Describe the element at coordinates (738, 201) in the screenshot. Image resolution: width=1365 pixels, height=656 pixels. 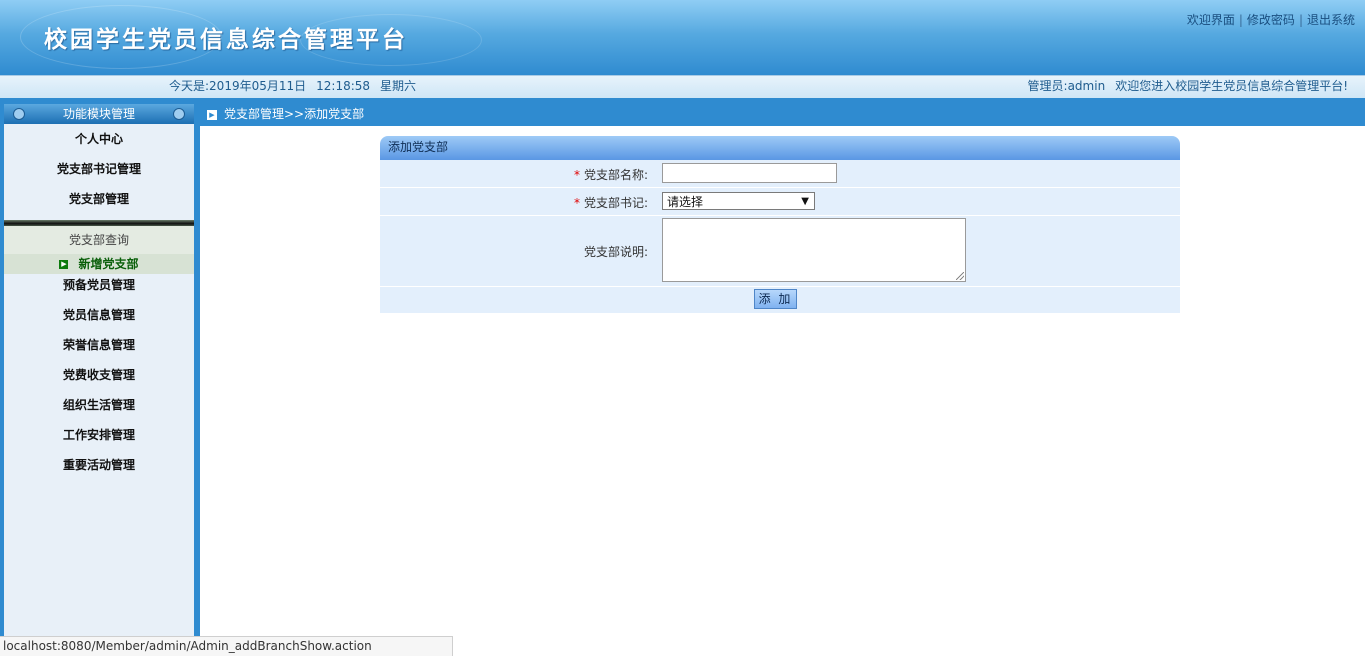
I see `secretary-select: 请选择 ▼` at that location.